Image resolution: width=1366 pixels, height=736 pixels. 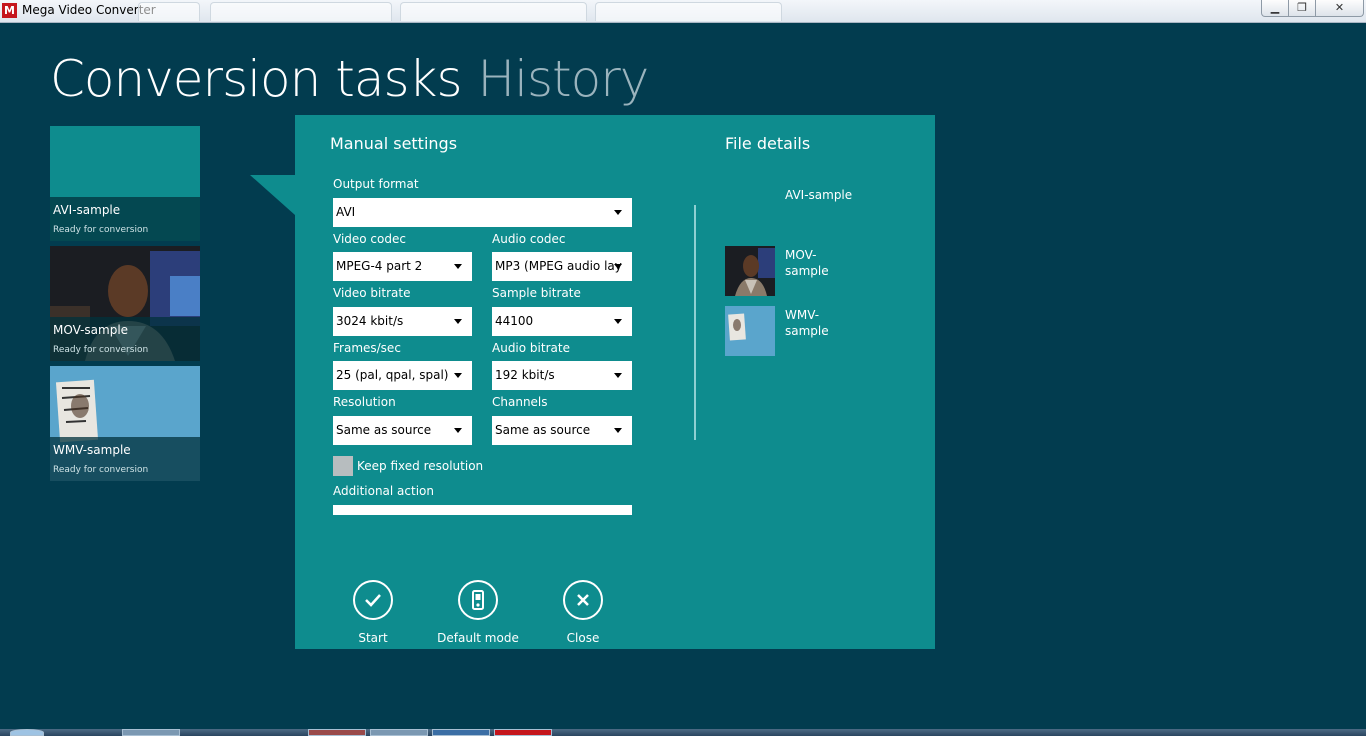 I want to click on sample-bitrate-label: Sample bitrate, so click(x=536, y=293).